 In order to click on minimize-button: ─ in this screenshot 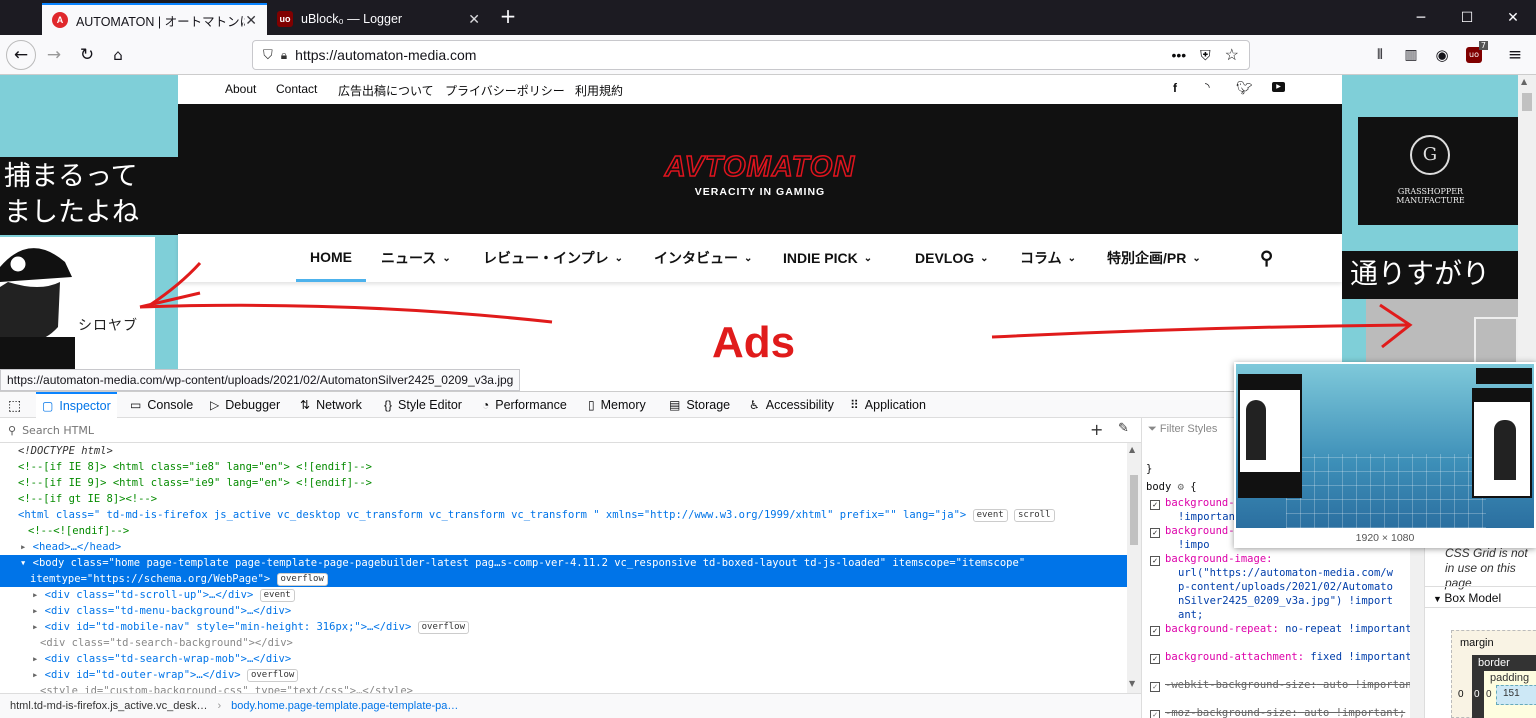, I will do `click(1421, 17)`.